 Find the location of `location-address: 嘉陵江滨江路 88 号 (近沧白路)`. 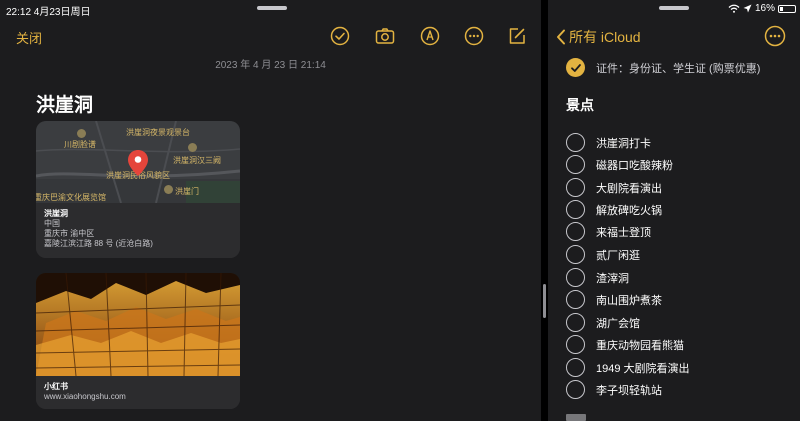

location-address: 嘉陵江滨江路 88 号 (近沧白路) is located at coordinates (98, 243).